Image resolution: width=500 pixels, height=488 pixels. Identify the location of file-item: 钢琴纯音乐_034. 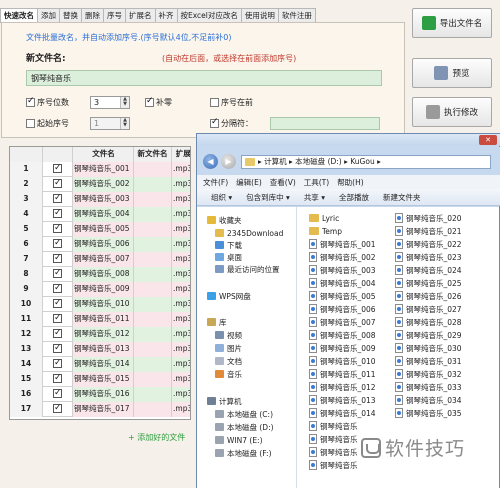
(428, 400).